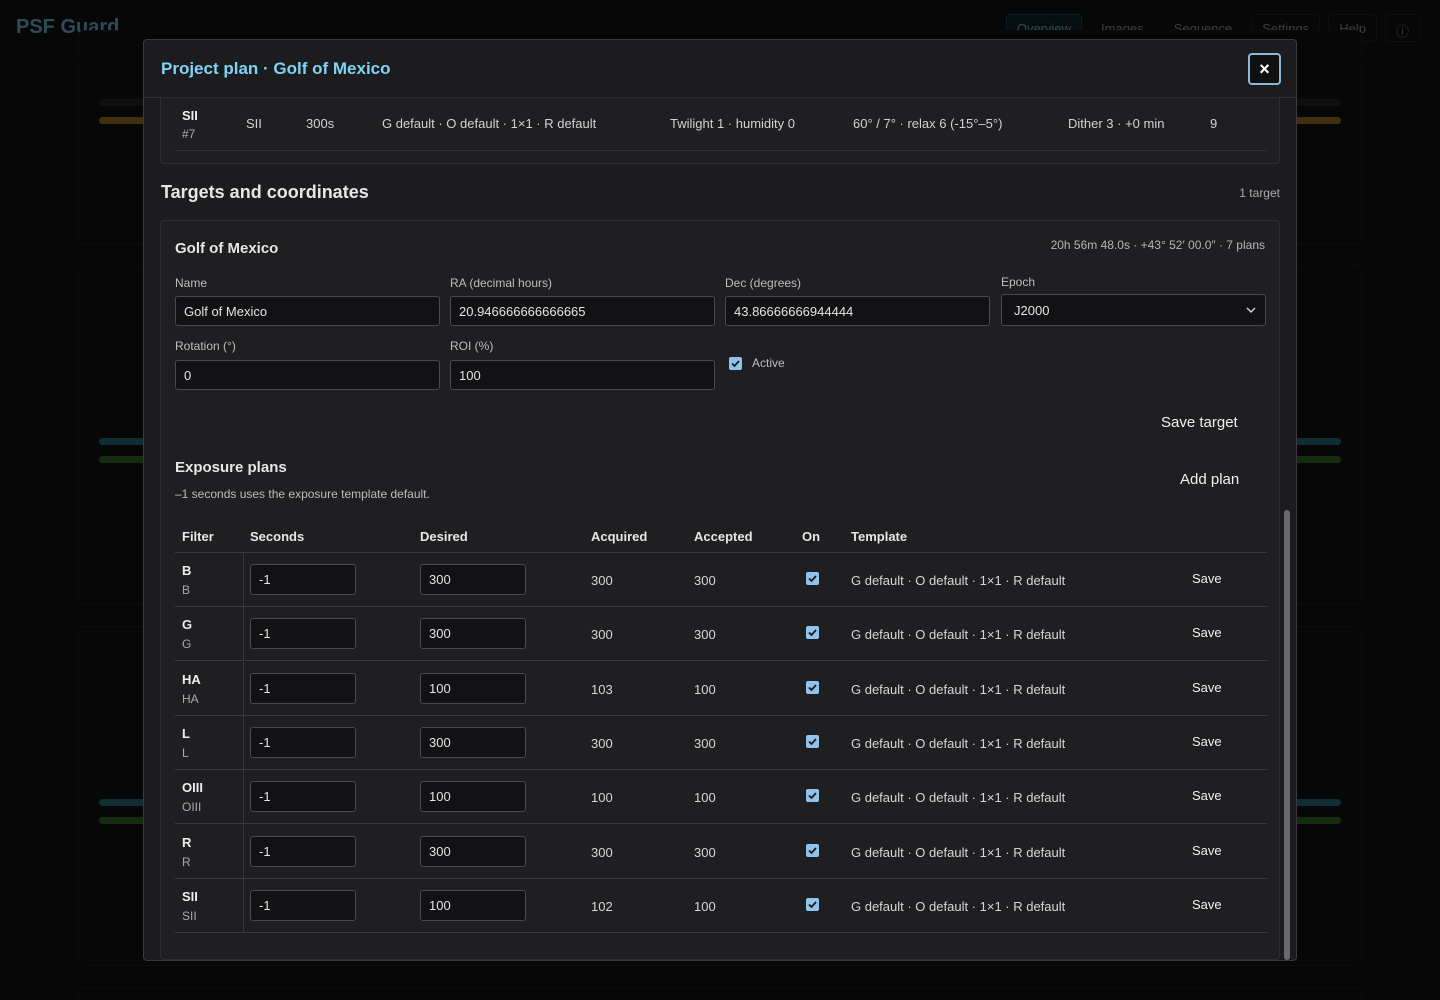 This screenshot has width=1440, height=1000. I want to click on header-acquired: Acquired, so click(619, 536).